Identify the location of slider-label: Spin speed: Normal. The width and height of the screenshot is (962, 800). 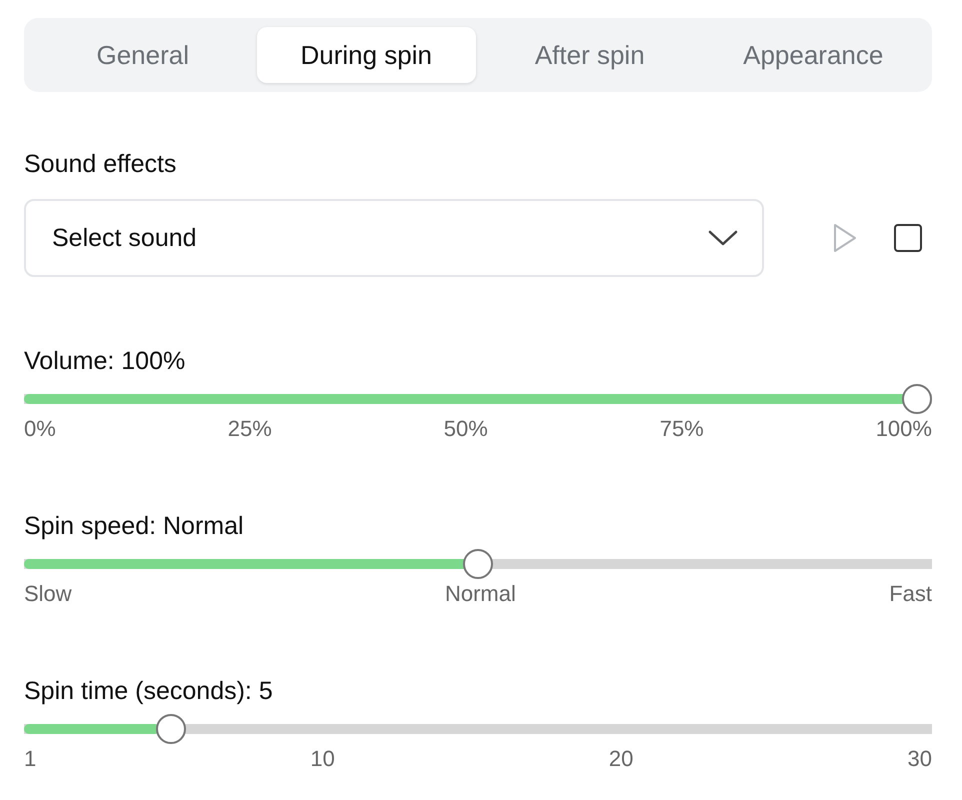
(134, 526).